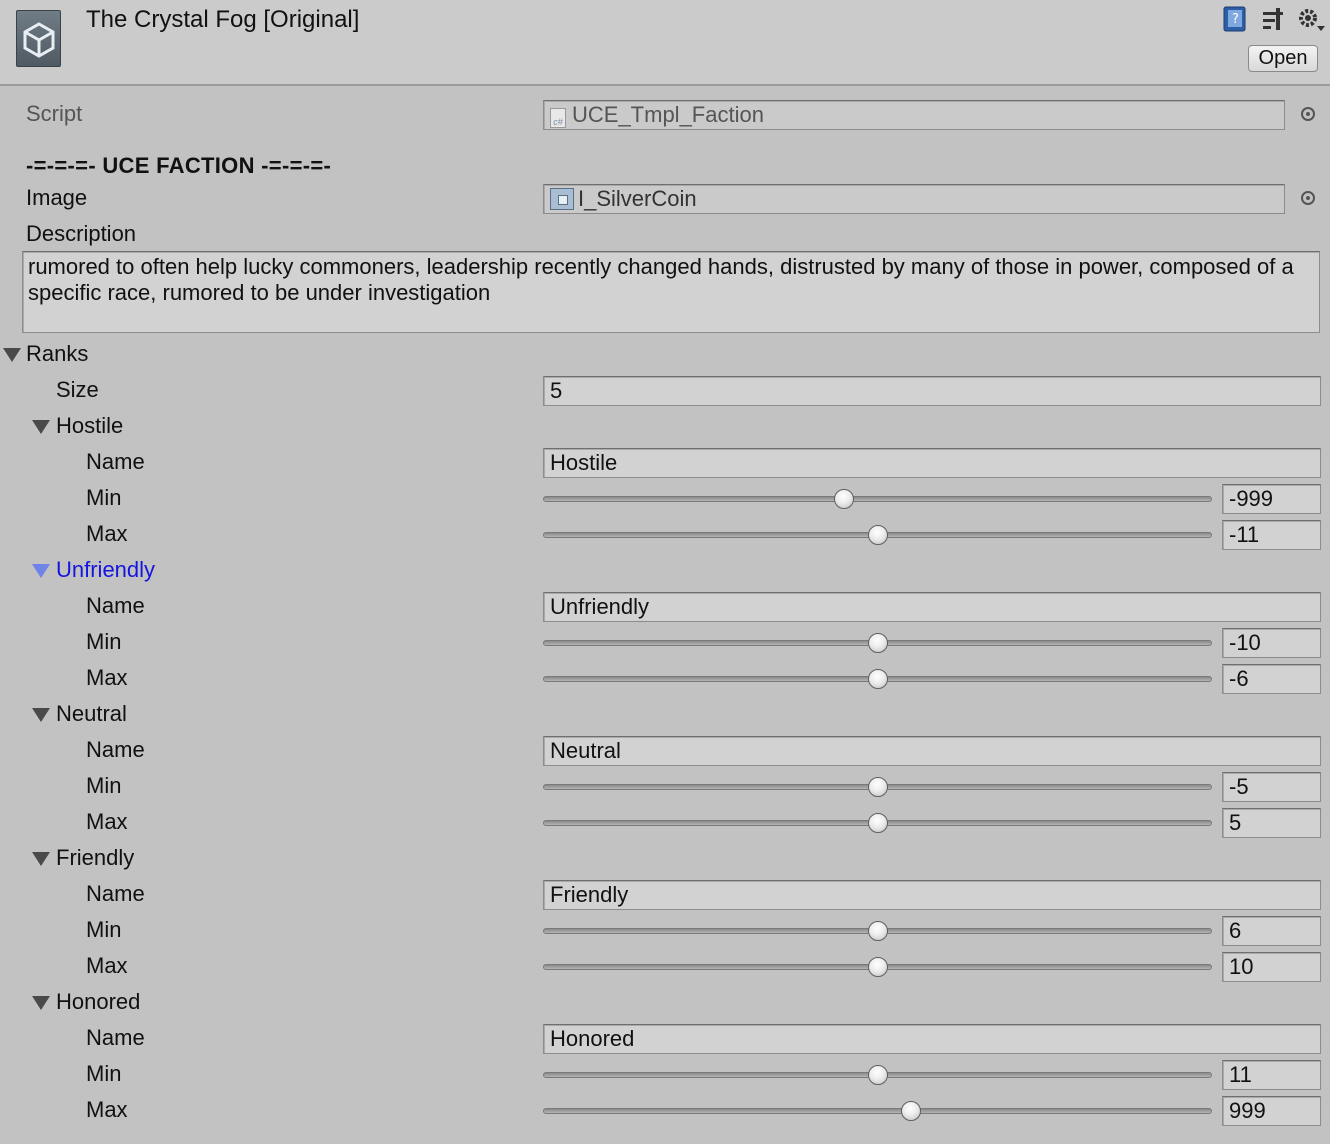 The height and width of the screenshot is (1144, 1330). Describe the element at coordinates (665, 1002) in the screenshot. I see `rank-foldout-honored: Honored` at that location.